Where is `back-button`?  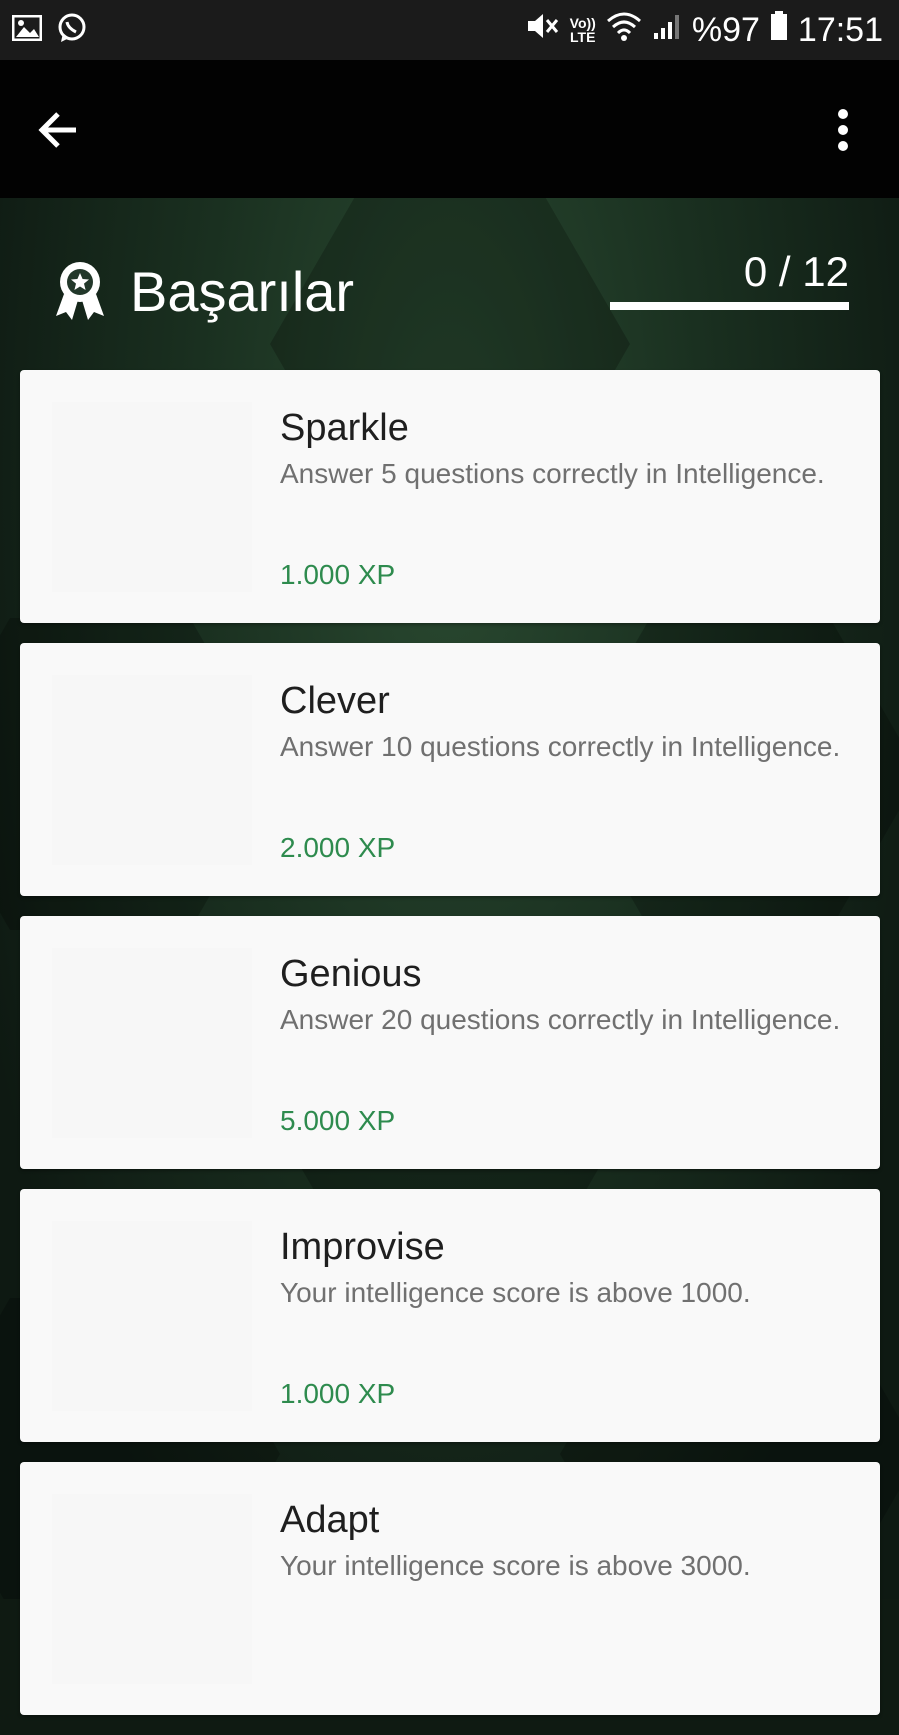
back-button is located at coordinates (68, 130).